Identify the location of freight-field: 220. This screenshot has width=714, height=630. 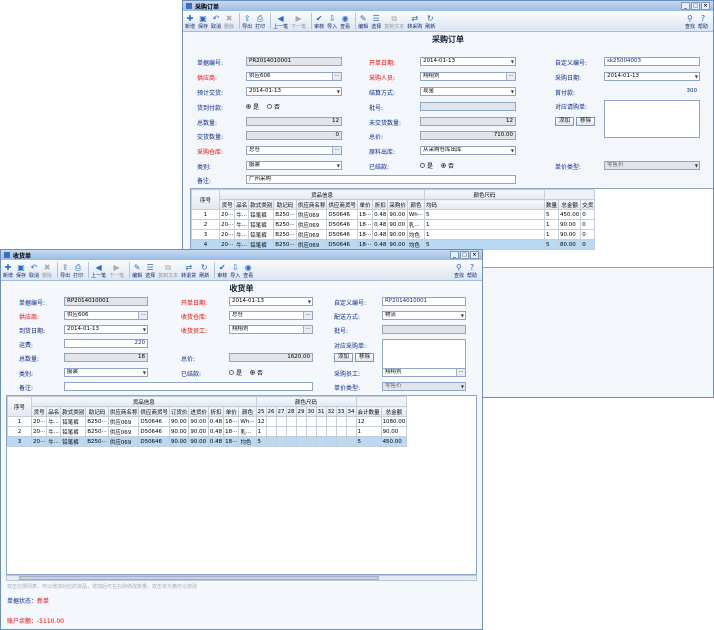
(106, 343).